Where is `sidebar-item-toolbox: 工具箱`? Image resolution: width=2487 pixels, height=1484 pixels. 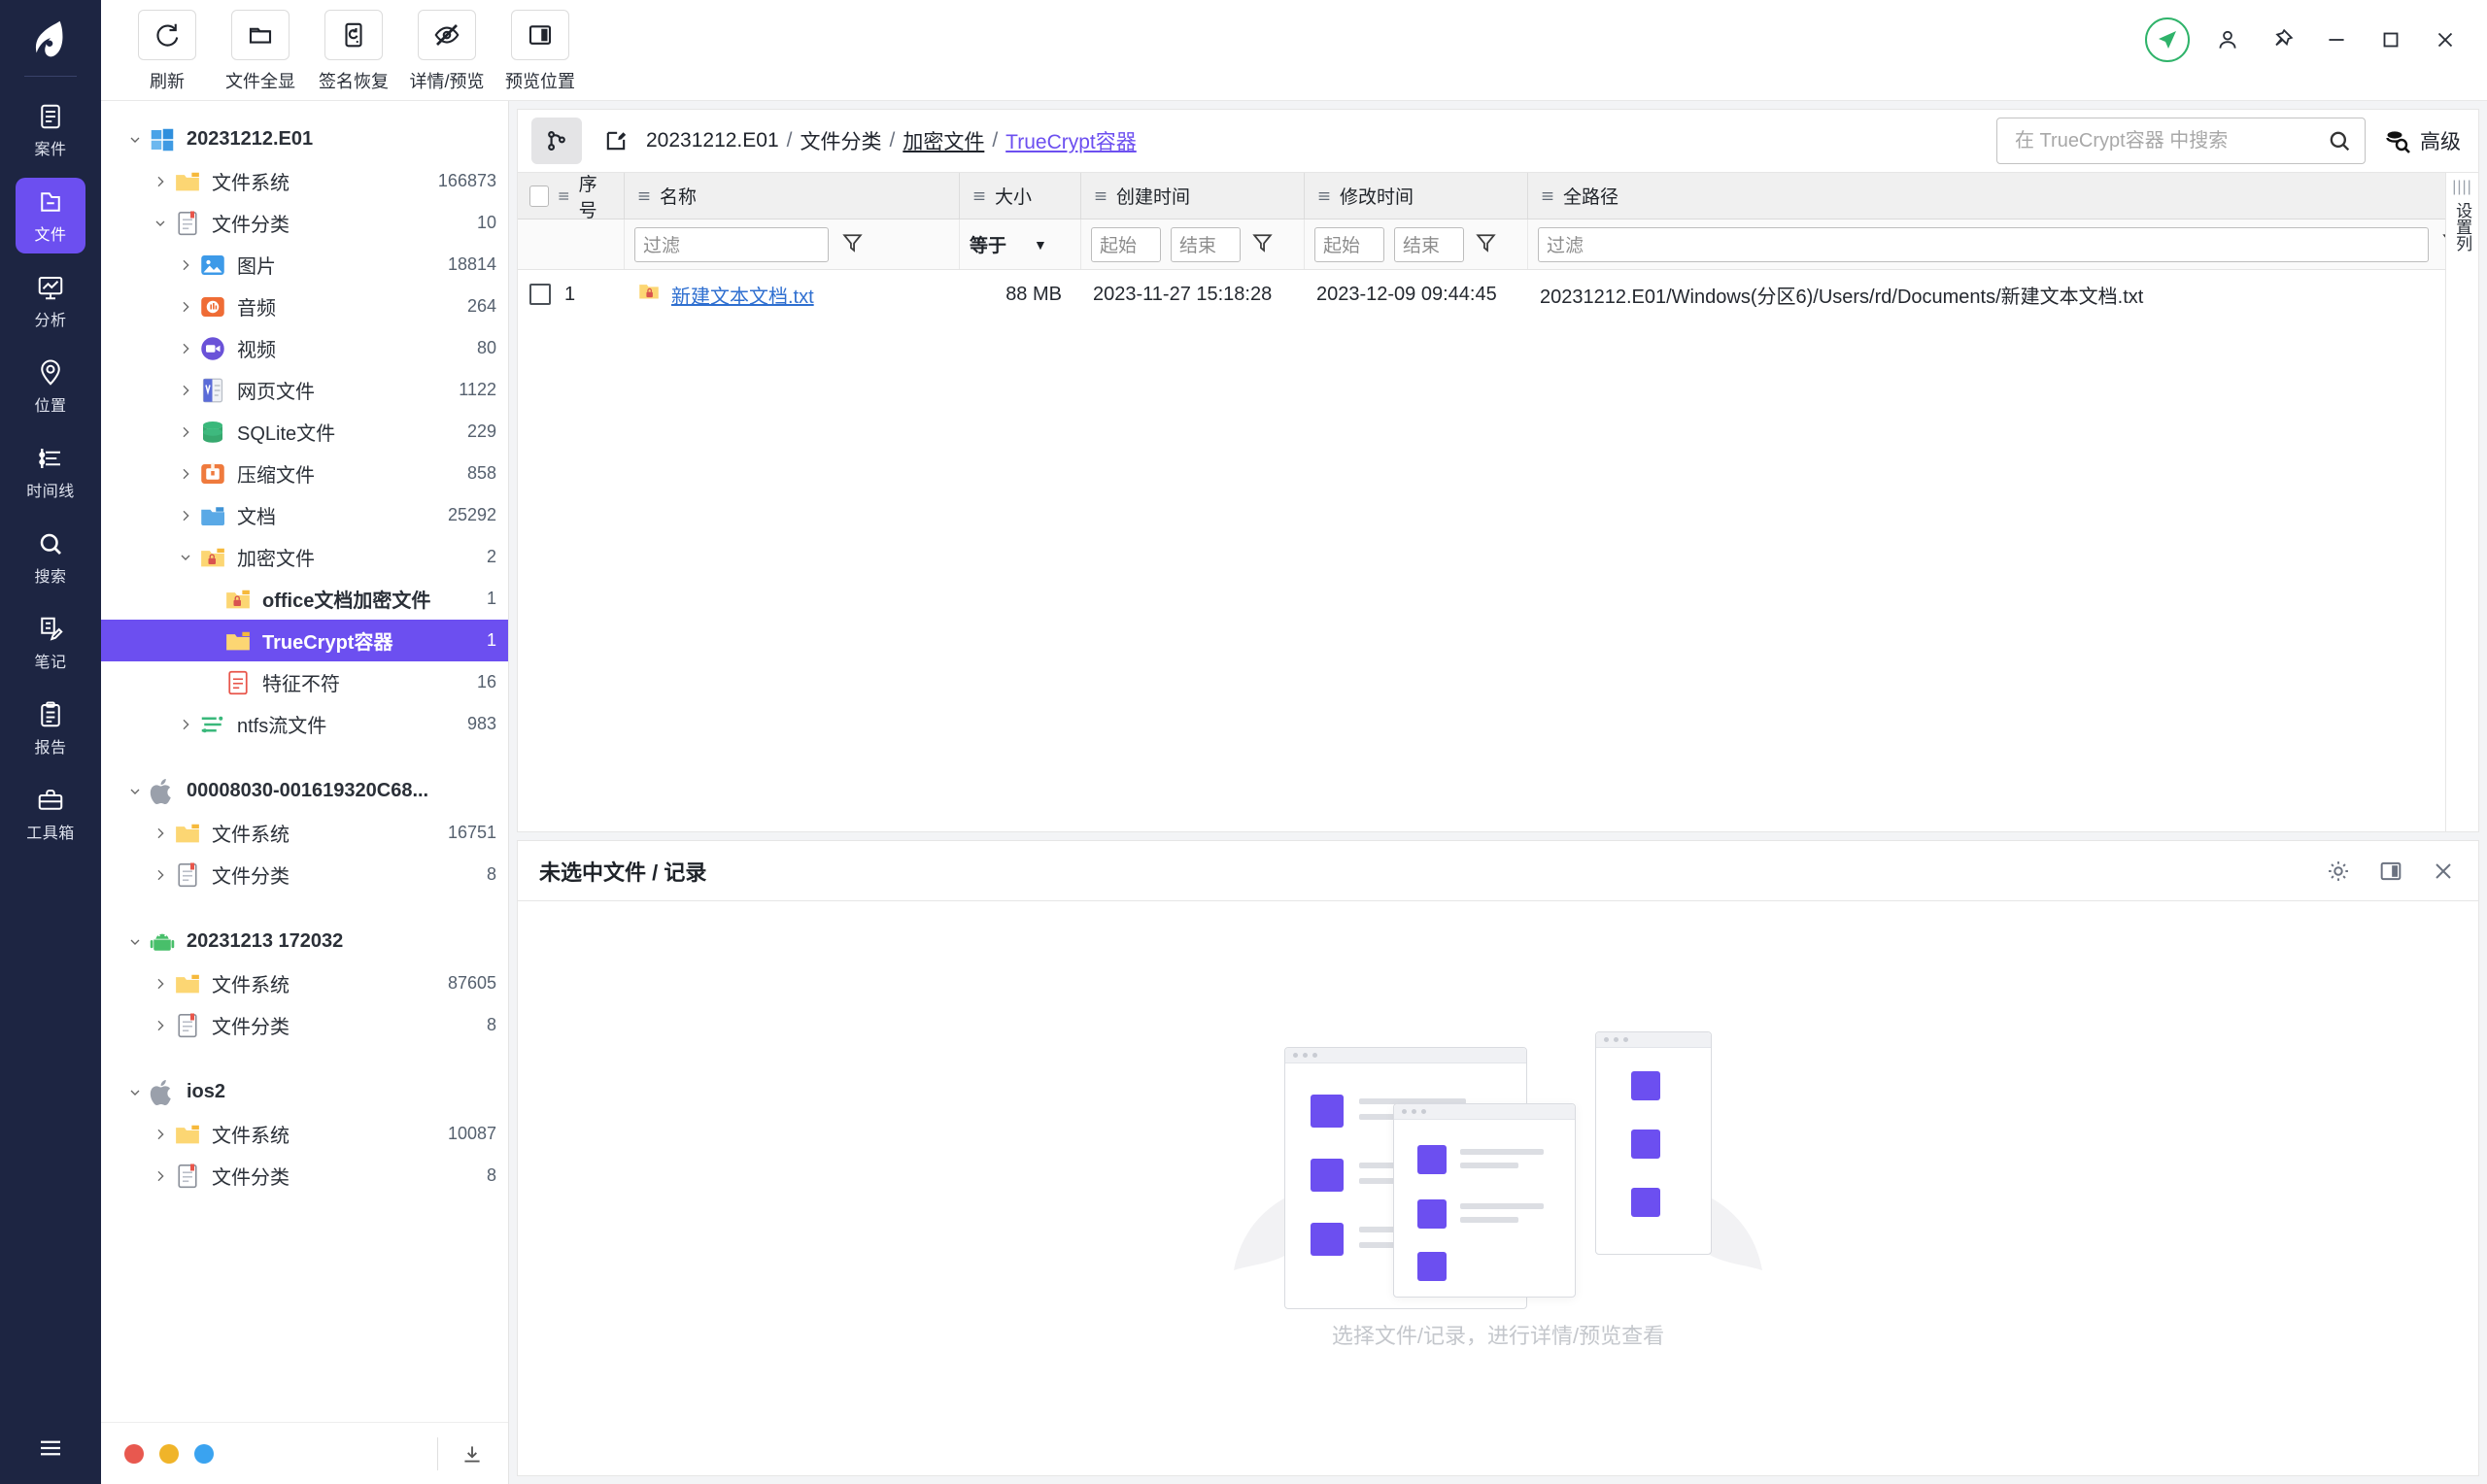 sidebar-item-toolbox: 工具箱 is located at coordinates (50, 814).